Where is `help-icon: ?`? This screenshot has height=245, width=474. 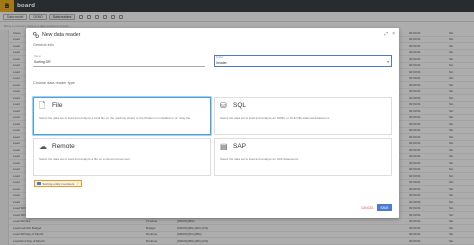
help-icon: ? is located at coordinates (77, 183).